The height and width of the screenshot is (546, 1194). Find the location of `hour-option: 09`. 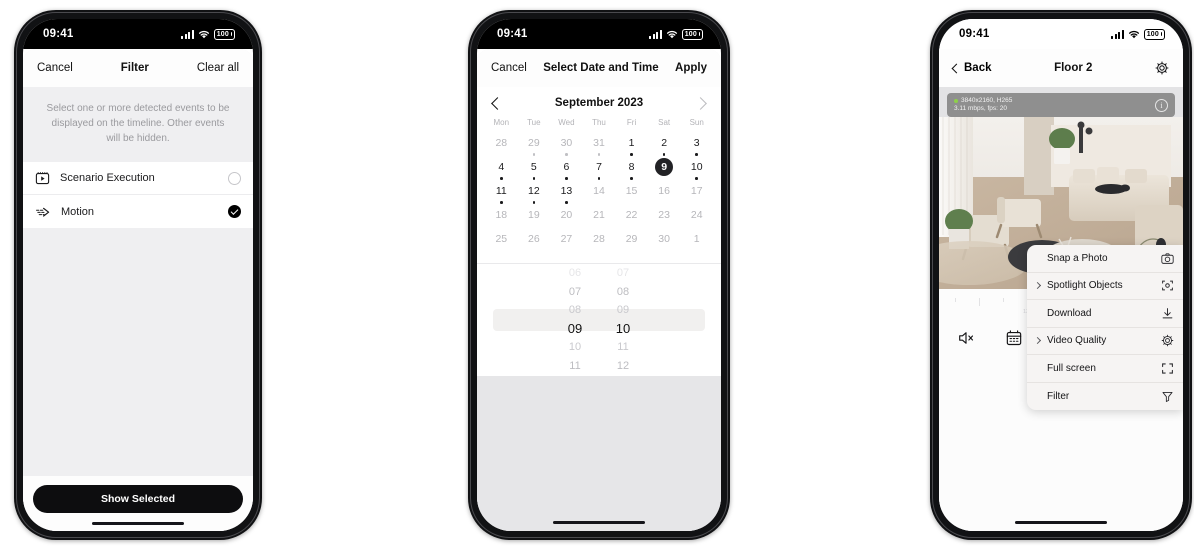

hour-option: 09 is located at coordinates (575, 329).